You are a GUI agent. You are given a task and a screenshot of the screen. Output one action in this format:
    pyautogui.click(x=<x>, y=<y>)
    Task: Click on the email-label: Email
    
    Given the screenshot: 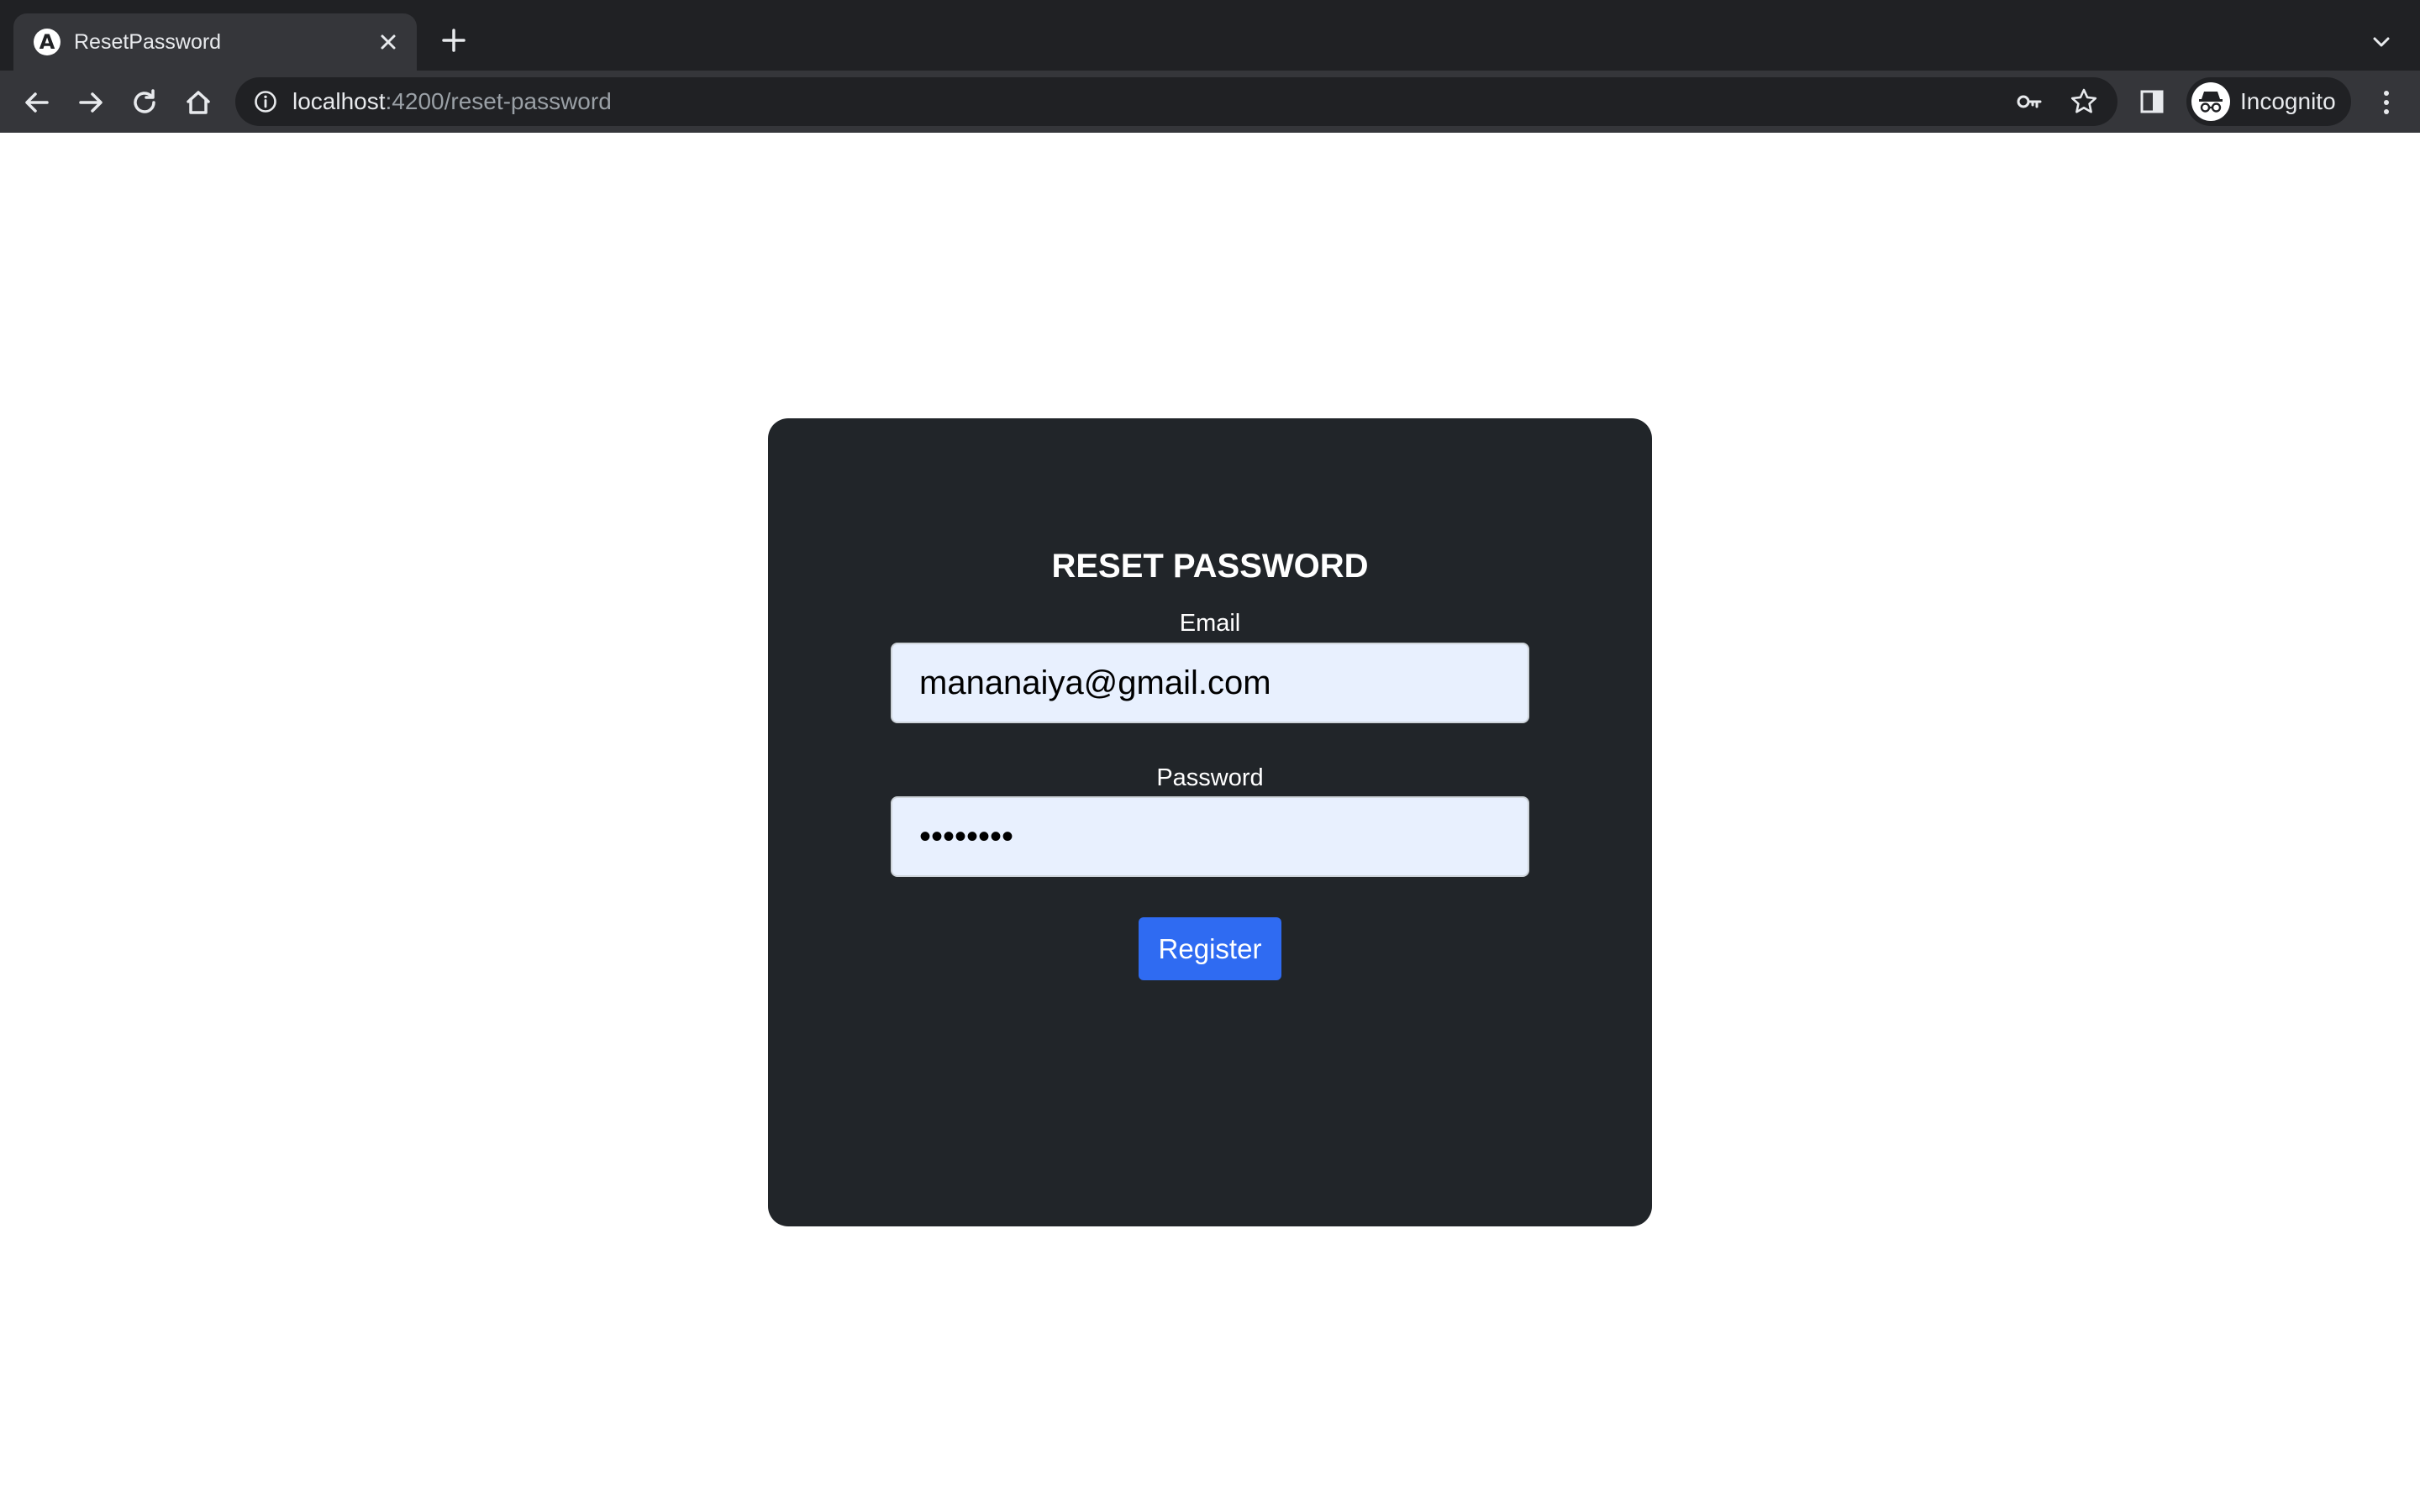 What is the action you would take?
    pyautogui.click(x=1210, y=623)
    